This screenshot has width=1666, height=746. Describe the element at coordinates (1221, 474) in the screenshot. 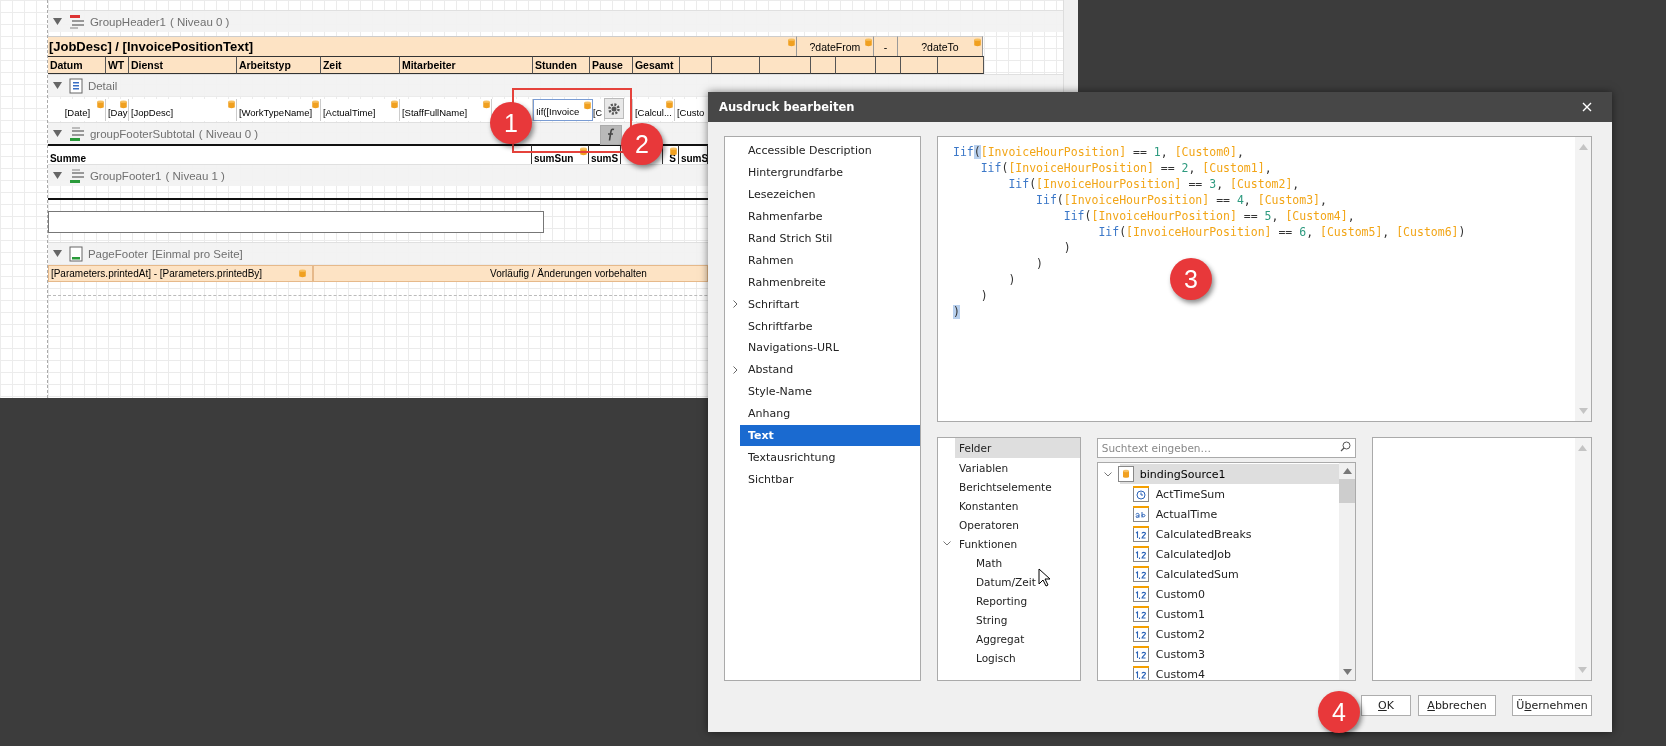

I see `tree-item: bindingSource1` at that location.